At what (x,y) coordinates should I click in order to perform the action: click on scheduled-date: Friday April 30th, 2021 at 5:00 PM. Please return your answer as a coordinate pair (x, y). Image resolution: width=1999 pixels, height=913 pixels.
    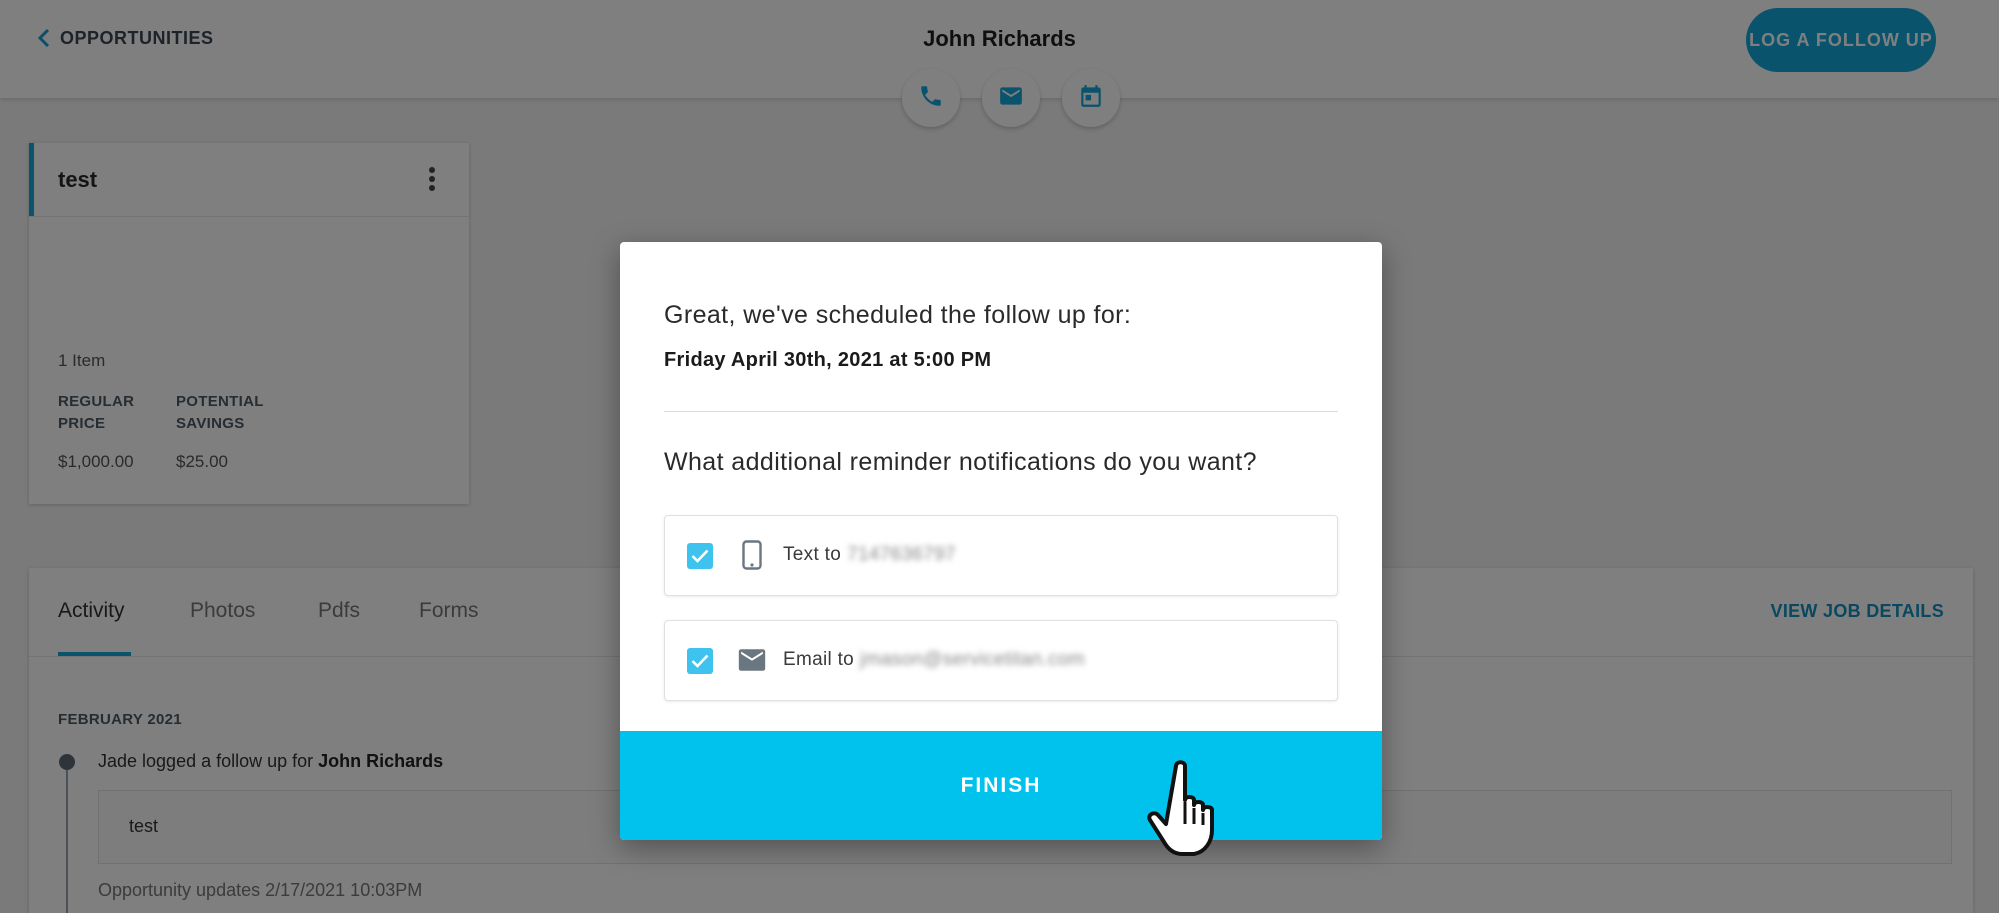
    Looking at the image, I should click on (828, 360).